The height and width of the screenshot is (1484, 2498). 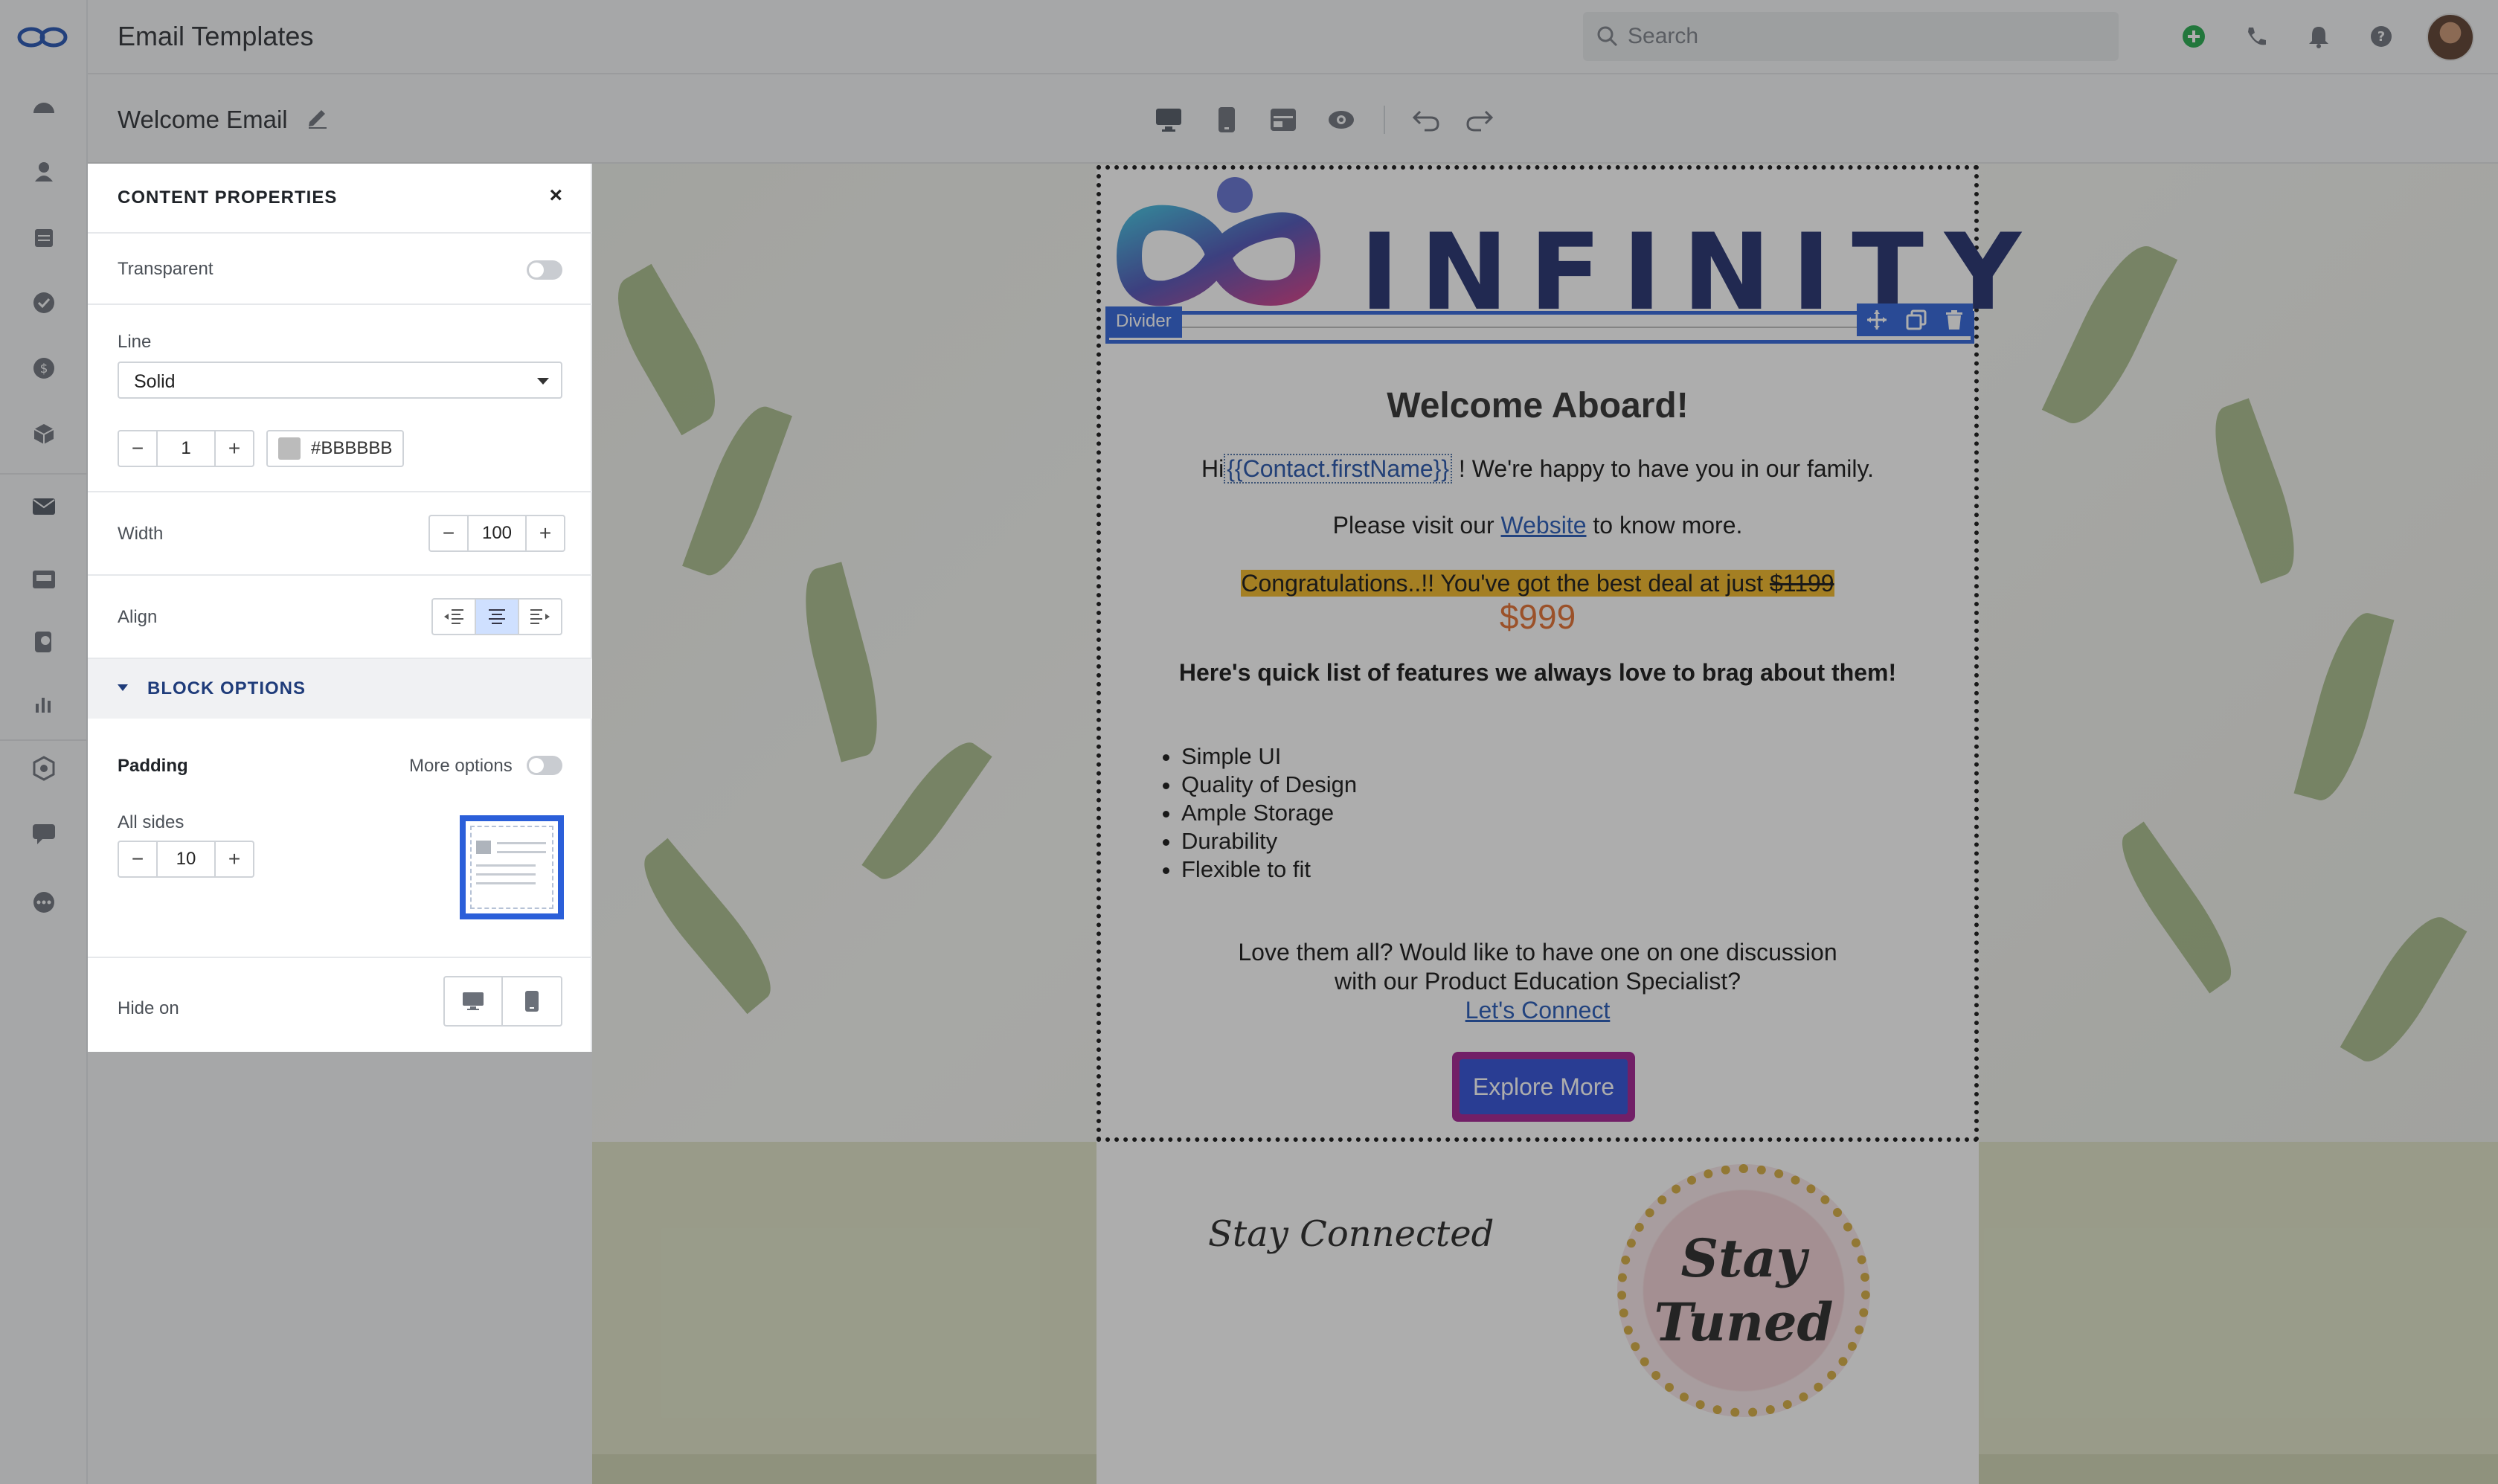 I want to click on width-value: 100, so click(x=497, y=533).